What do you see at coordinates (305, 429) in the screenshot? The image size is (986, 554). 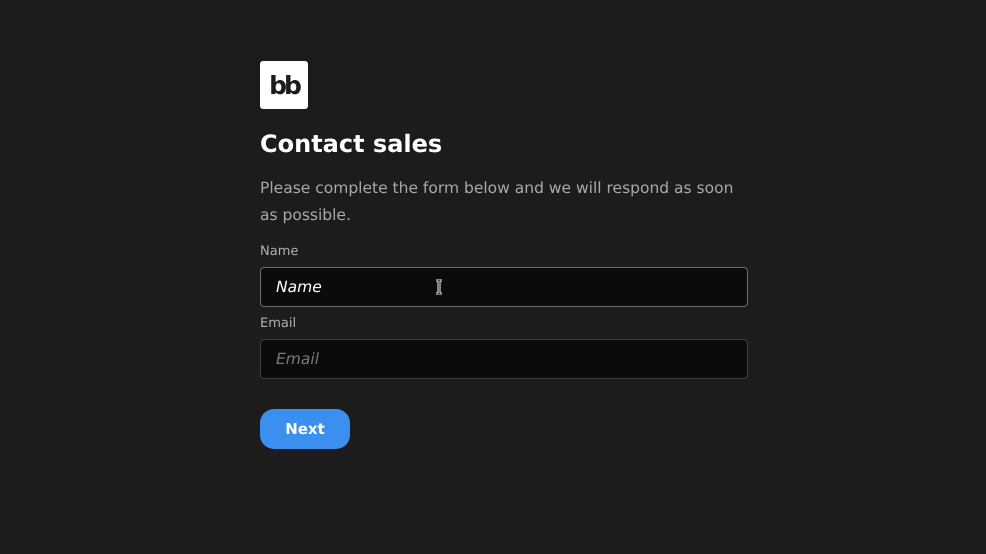 I see `next-button: Next` at bounding box center [305, 429].